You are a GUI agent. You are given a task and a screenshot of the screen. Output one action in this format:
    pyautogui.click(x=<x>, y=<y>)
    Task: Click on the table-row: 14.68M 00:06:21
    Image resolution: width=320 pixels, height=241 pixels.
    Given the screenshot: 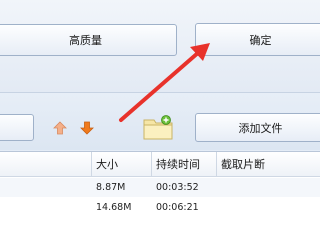 What is the action you would take?
    pyautogui.click(x=160, y=207)
    